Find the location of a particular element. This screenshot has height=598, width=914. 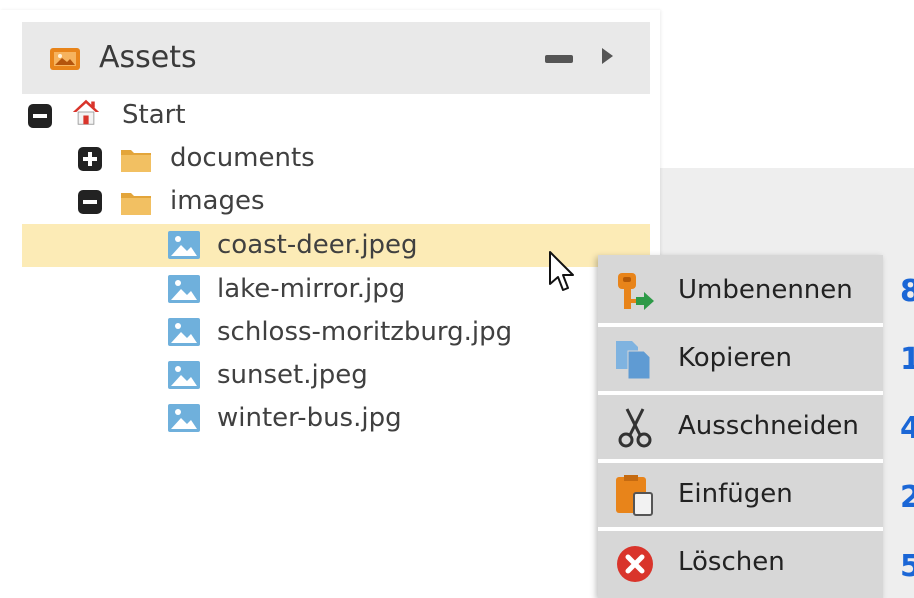

tree-label-file: lake-mirror.jpg is located at coordinates (311, 289).